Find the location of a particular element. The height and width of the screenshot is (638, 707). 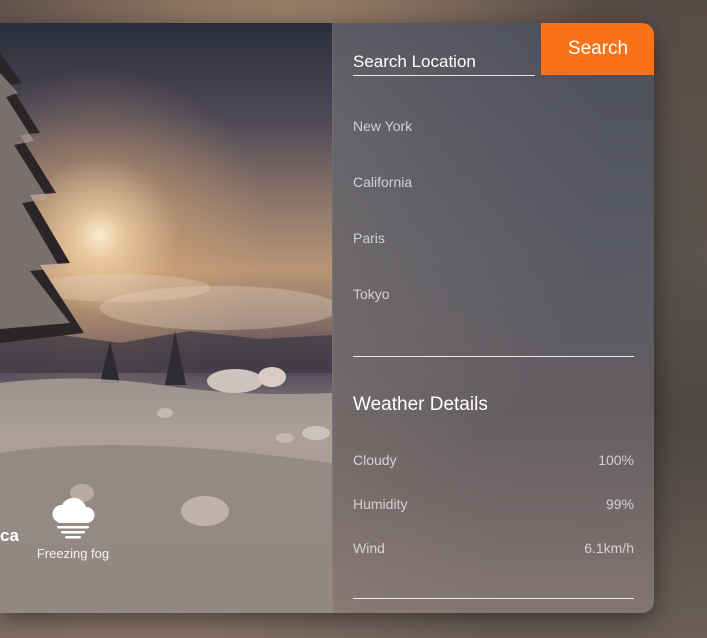

city-name: ca is located at coordinates (9, 535).